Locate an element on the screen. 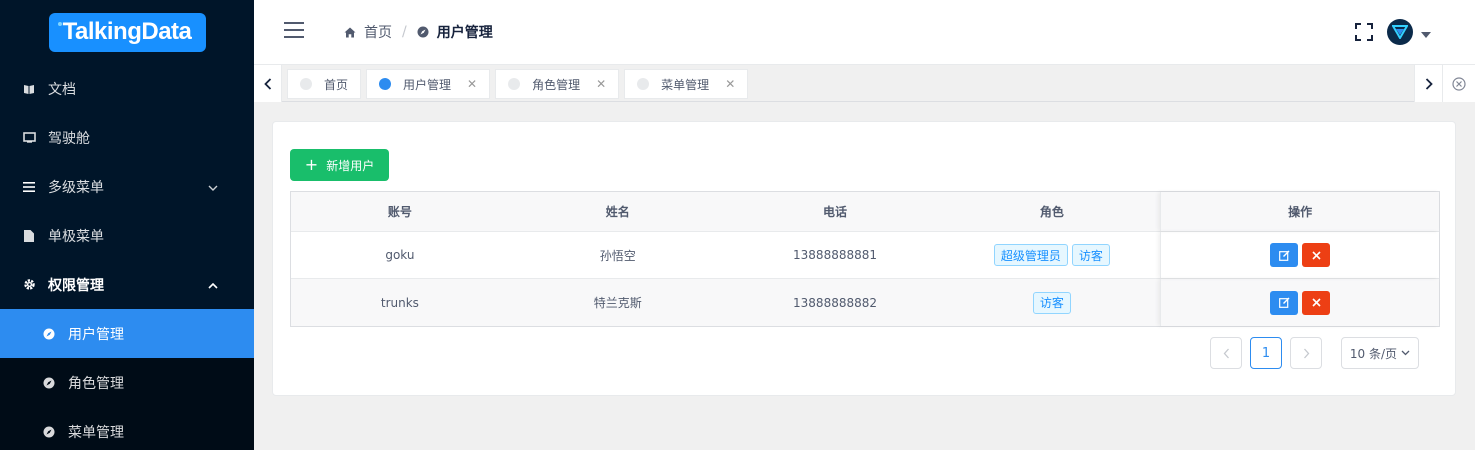  sidebar-item-label: 多级菜单 is located at coordinates (76, 187).